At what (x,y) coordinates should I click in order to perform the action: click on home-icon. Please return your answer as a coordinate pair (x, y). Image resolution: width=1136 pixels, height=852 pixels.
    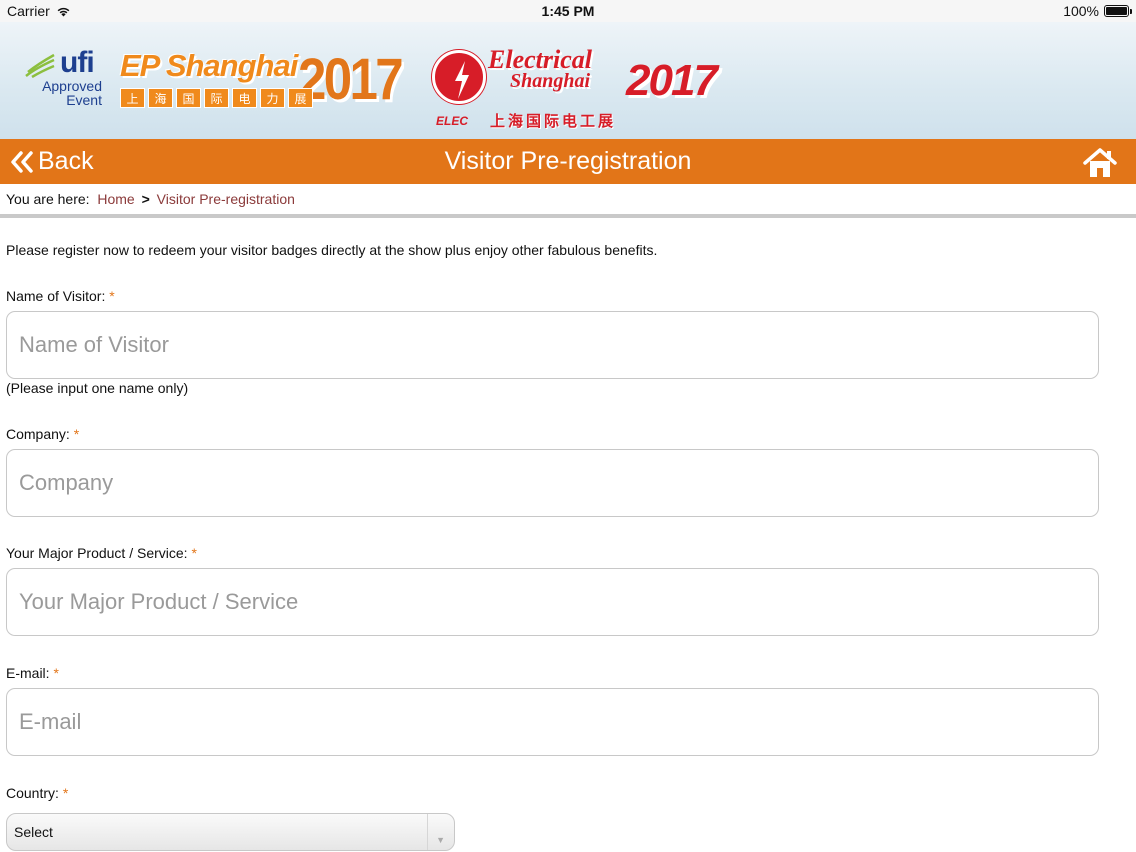
    Looking at the image, I should click on (1100, 163).